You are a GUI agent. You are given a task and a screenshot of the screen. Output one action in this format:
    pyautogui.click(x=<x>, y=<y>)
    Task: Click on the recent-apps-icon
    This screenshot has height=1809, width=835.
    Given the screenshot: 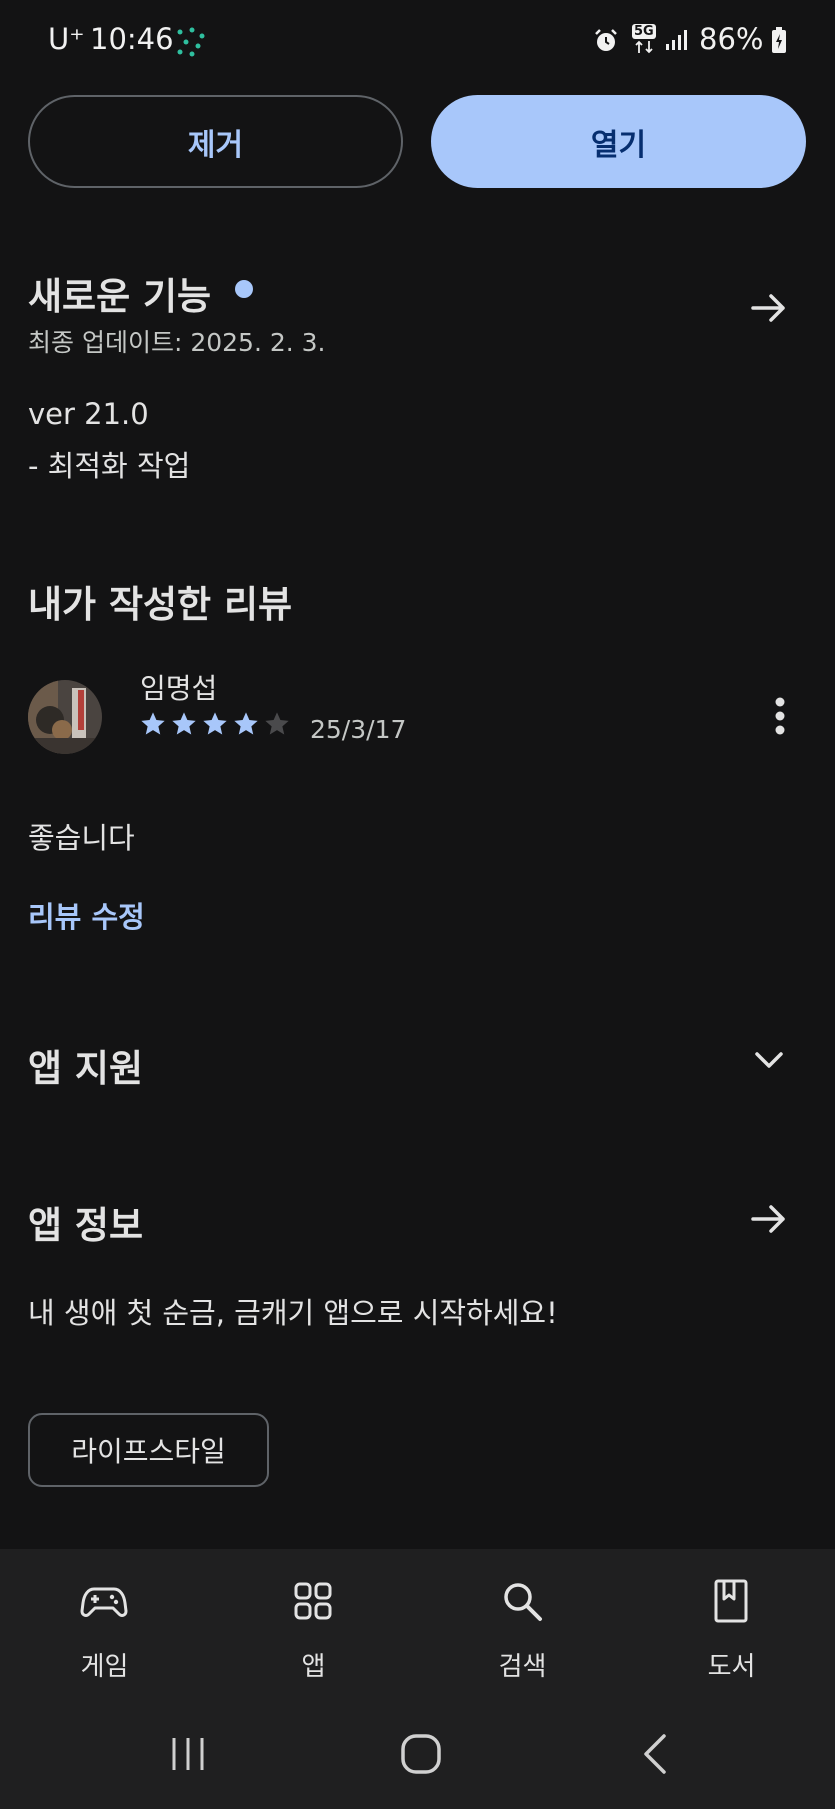 What is the action you would take?
    pyautogui.click(x=188, y=1754)
    